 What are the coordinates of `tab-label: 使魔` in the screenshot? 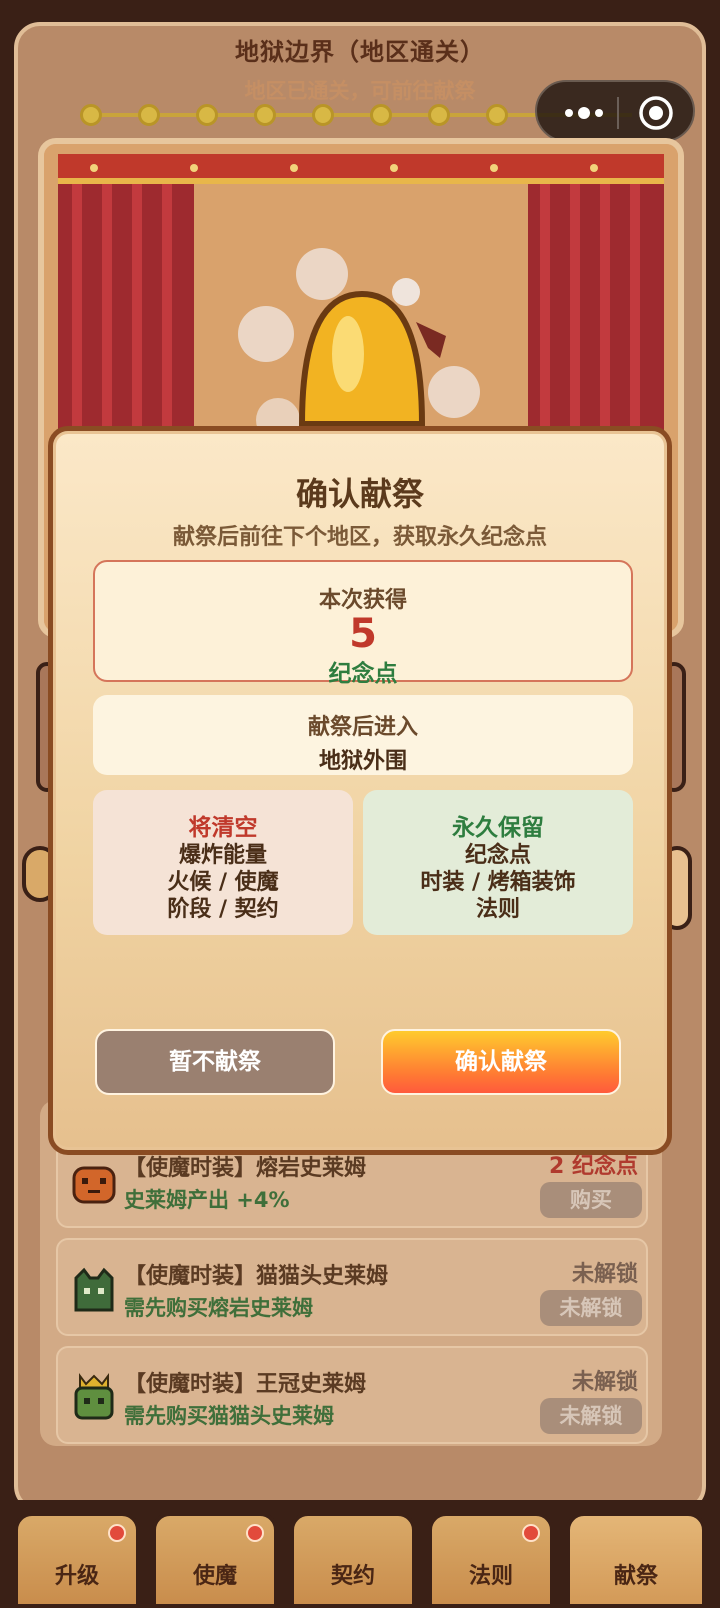 It's located at (214, 1576).